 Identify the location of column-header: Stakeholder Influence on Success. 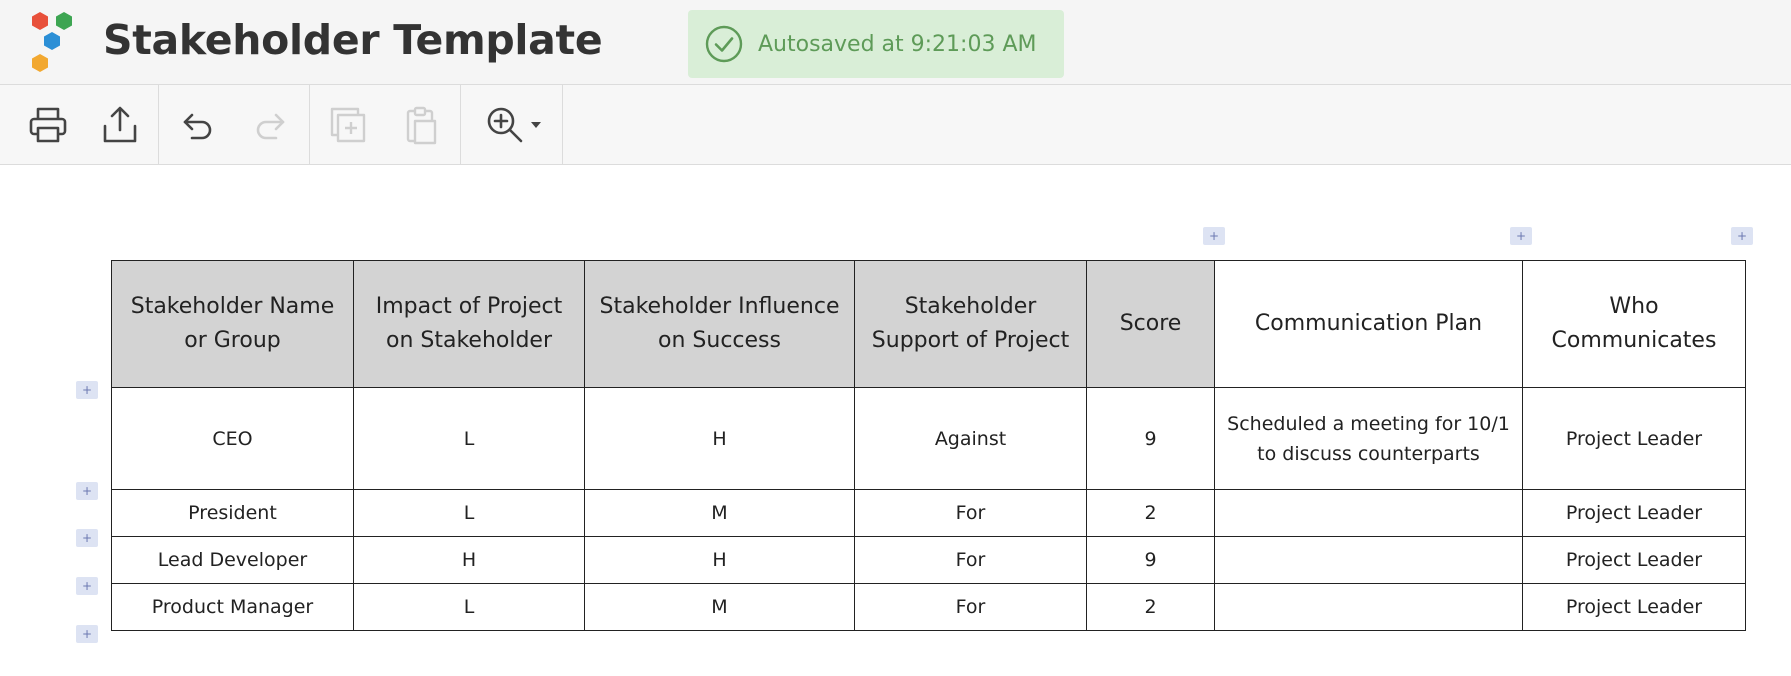
(719, 324).